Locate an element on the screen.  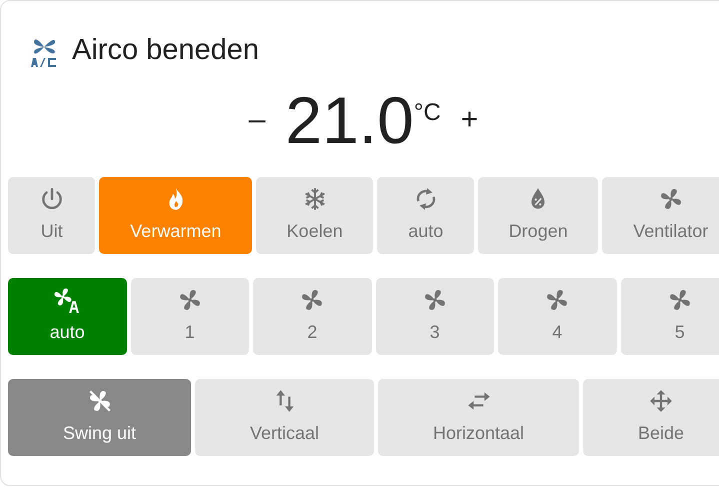
fan-speed-button: 2 is located at coordinates (312, 316).